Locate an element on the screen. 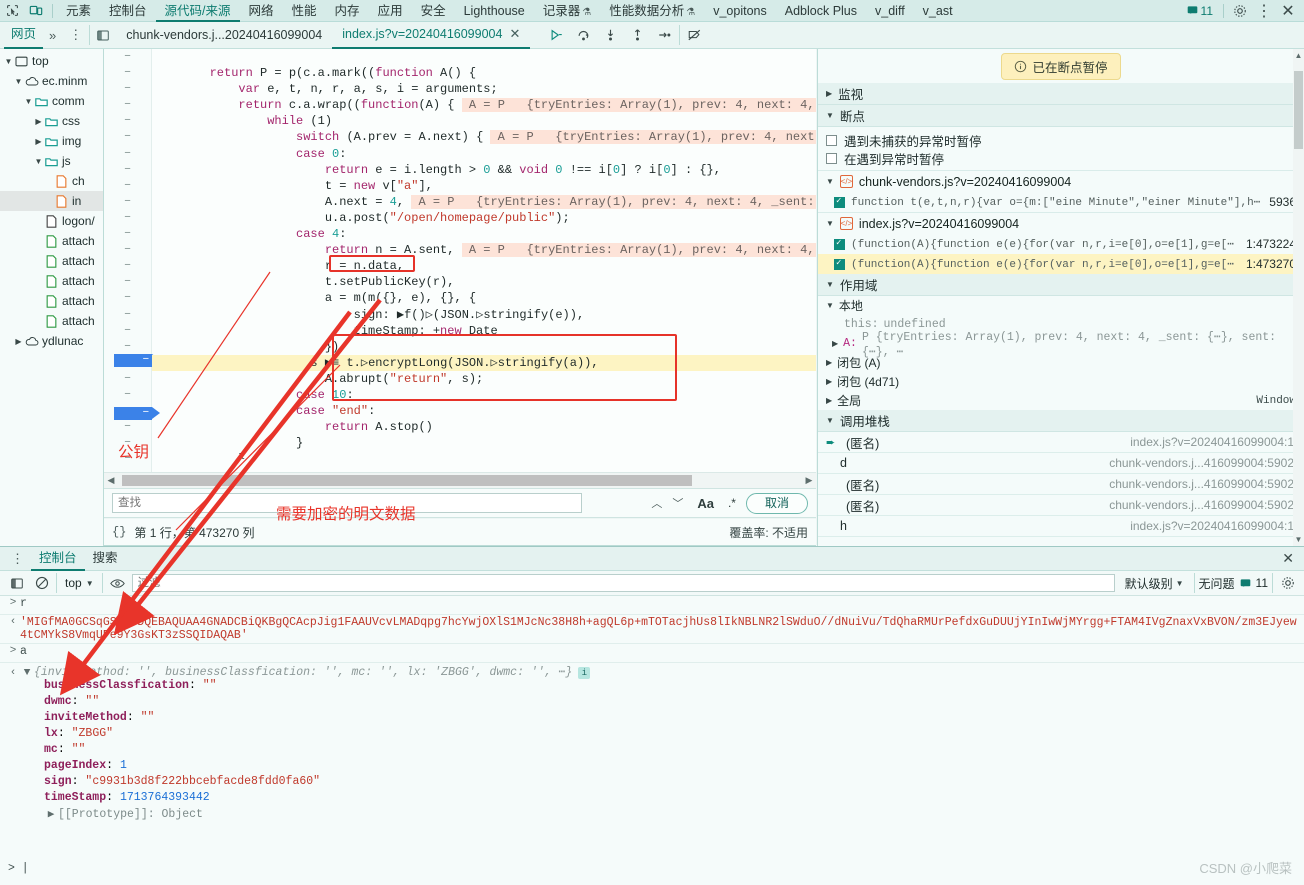  object-property-row: pageIndex: 1 is located at coordinates (652, 767).